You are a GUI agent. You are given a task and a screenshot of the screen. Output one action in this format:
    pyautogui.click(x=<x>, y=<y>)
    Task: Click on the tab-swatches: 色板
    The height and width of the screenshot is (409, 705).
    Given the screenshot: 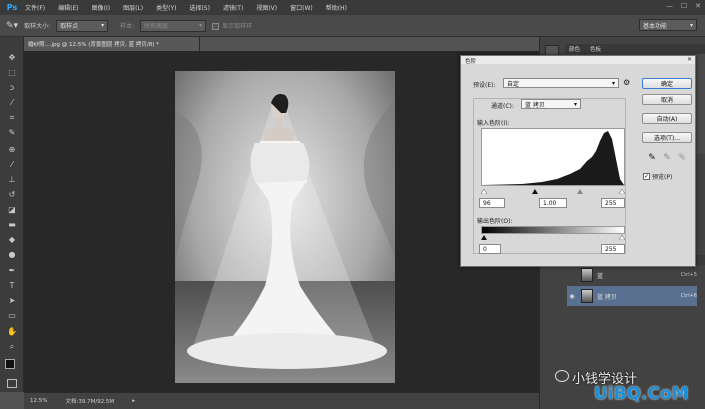 What is the action you would take?
    pyautogui.click(x=595, y=49)
    